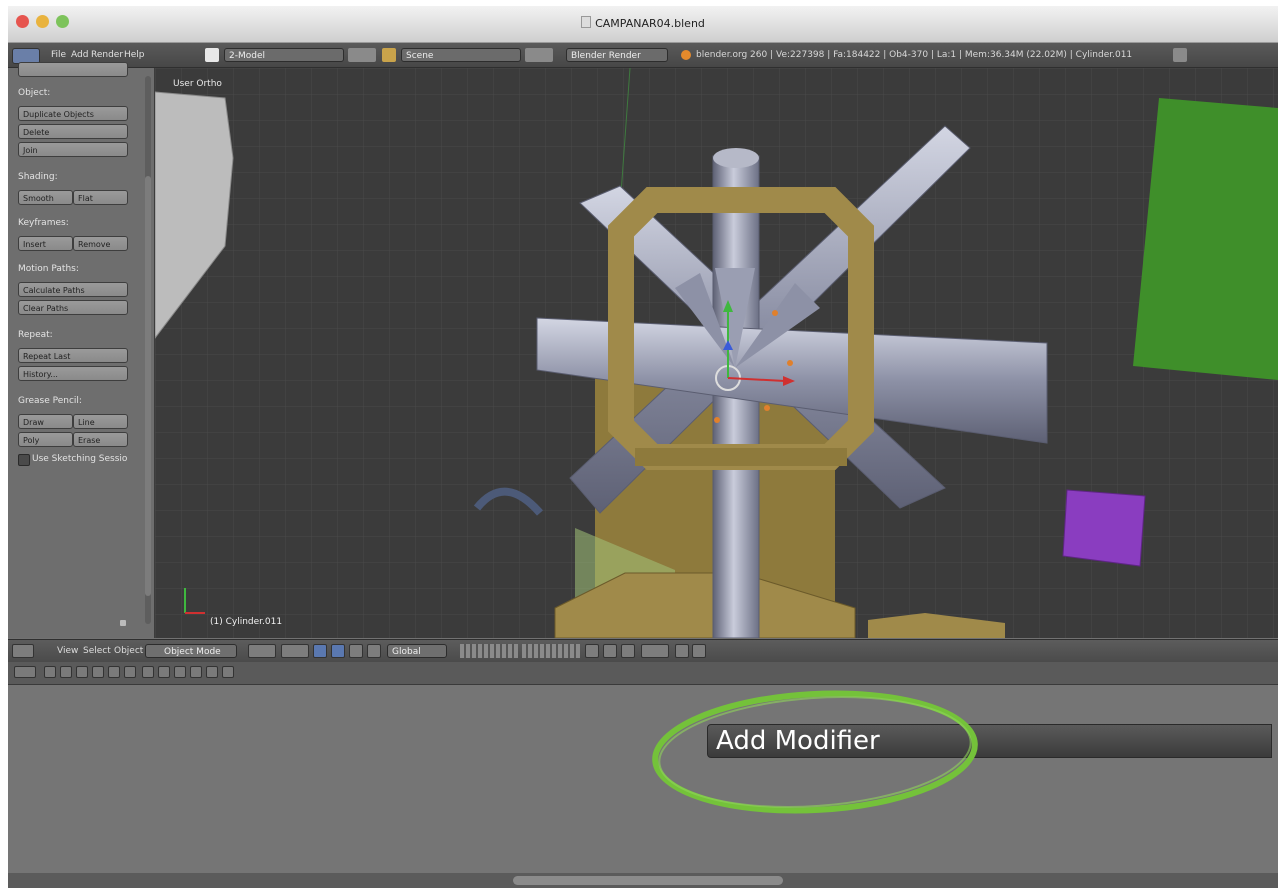 This screenshot has height=888, width=1278. What do you see at coordinates (461, 55) in the screenshot?
I see `scene-field: Scene` at bounding box center [461, 55].